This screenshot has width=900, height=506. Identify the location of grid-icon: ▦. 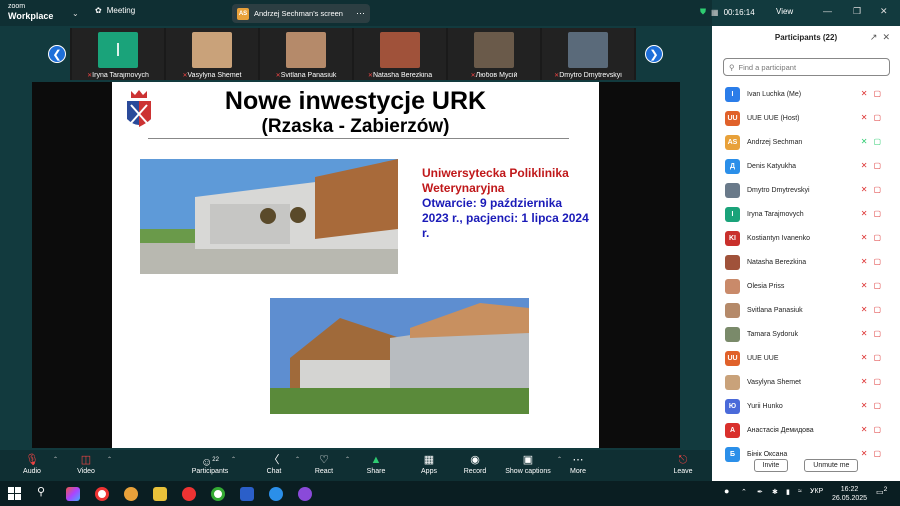
(715, 12).